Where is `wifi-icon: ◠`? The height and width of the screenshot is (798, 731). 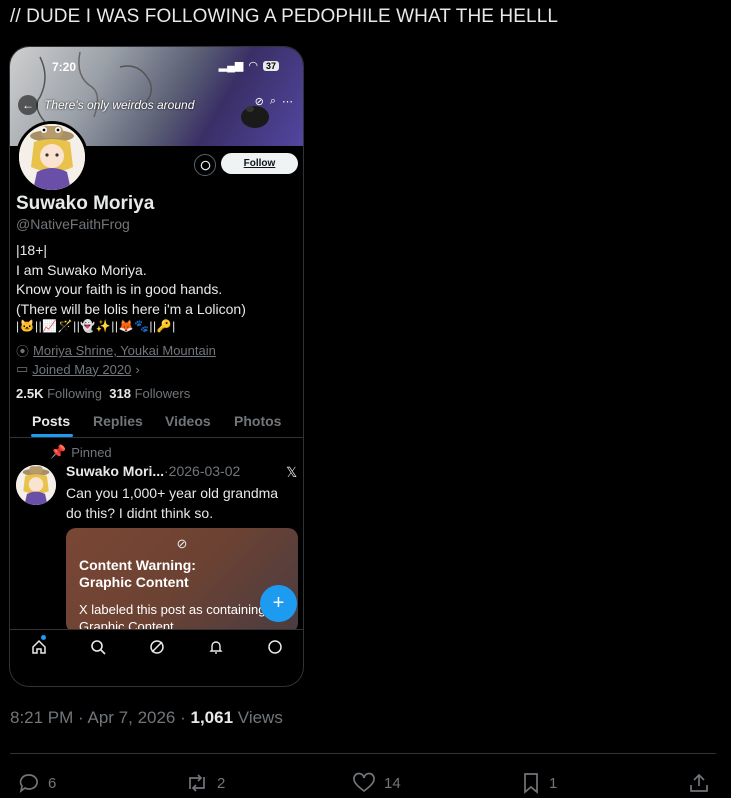 wifi-icon: ◠ is located at coordinates (253, 66).